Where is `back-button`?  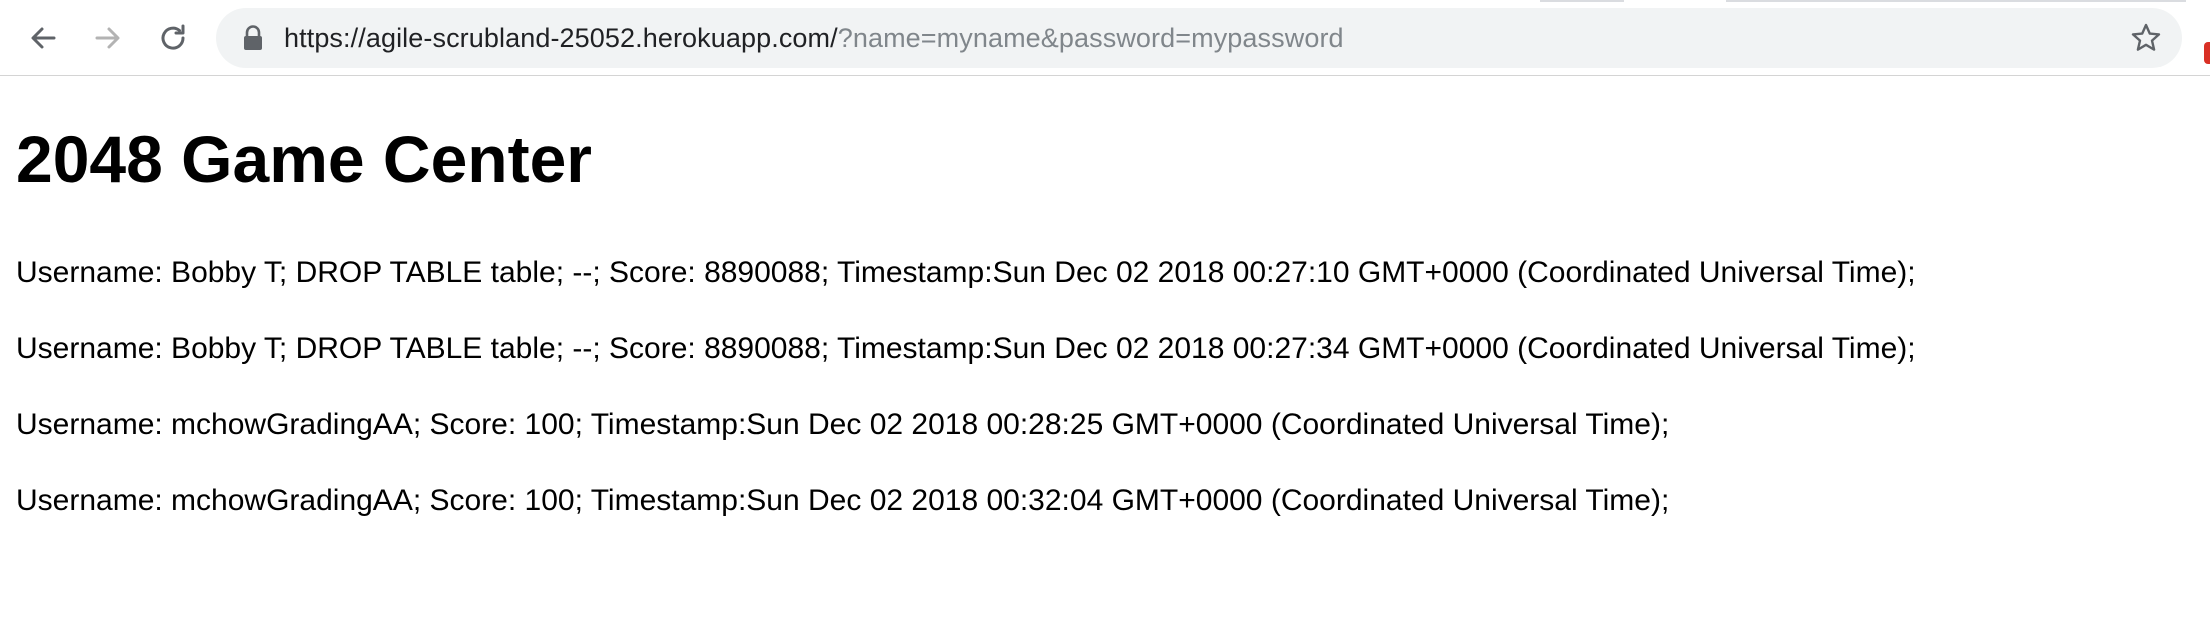
back-button is located at coordinates (43, 38).